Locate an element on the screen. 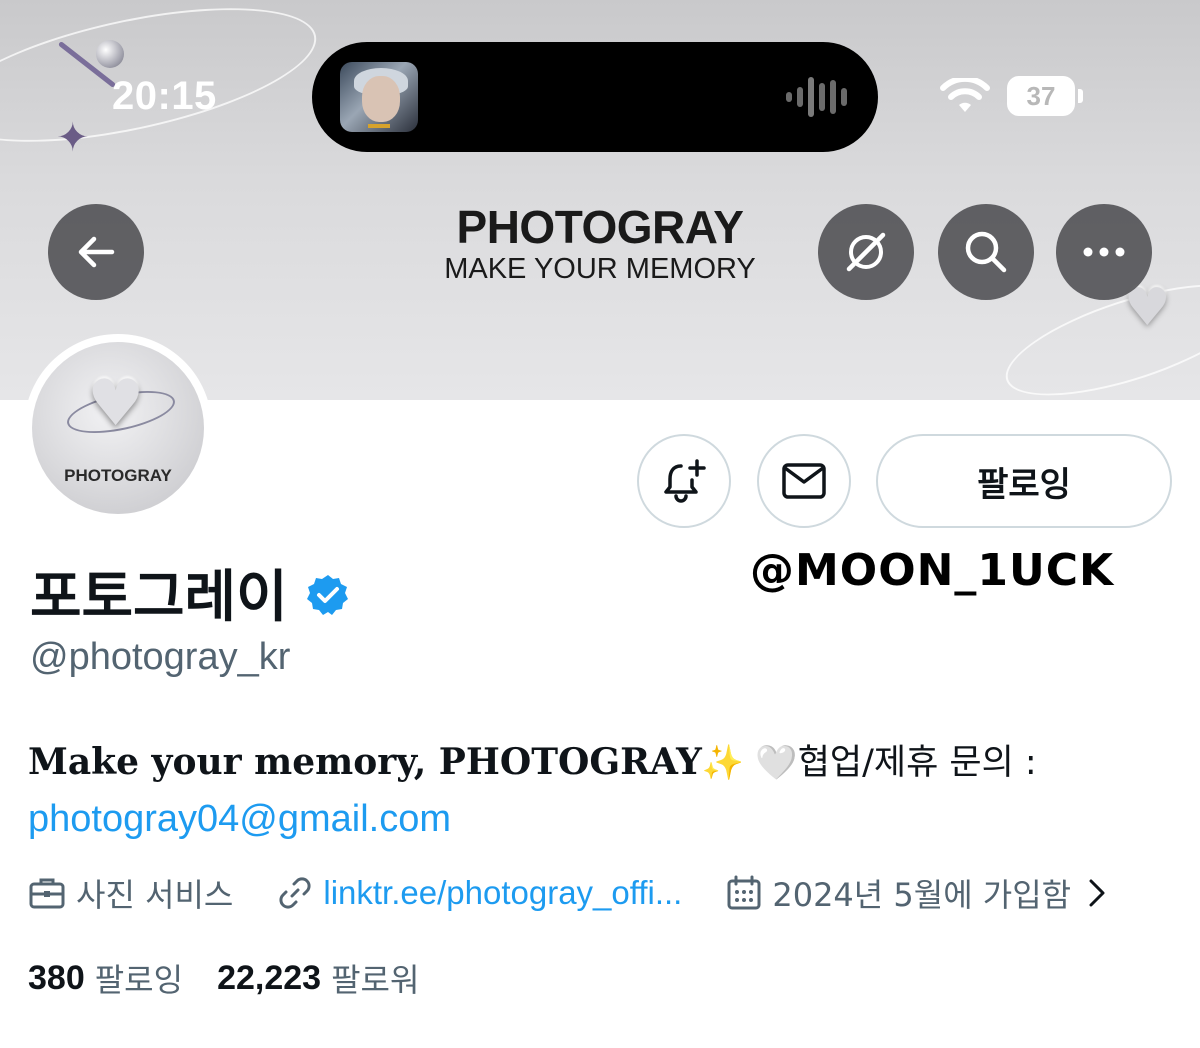 Image resolution: width=1200 pixels, height=1048 pixels. banner-brand: PHOTOGRAY MAKE YOUR MEMORY is located at coordinates (600, 244).